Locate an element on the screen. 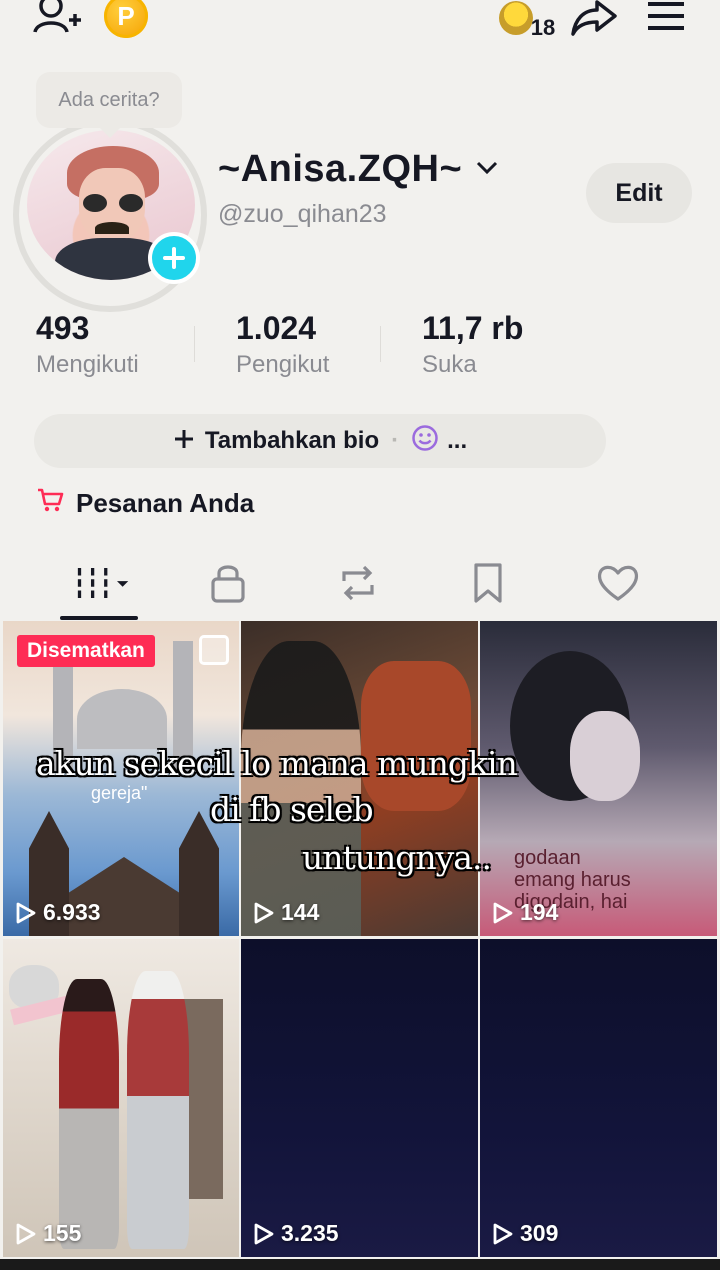 The width and height of the screenshot is (720, 1270). stat-value: 1.024 is located at coordinates (276, 328).